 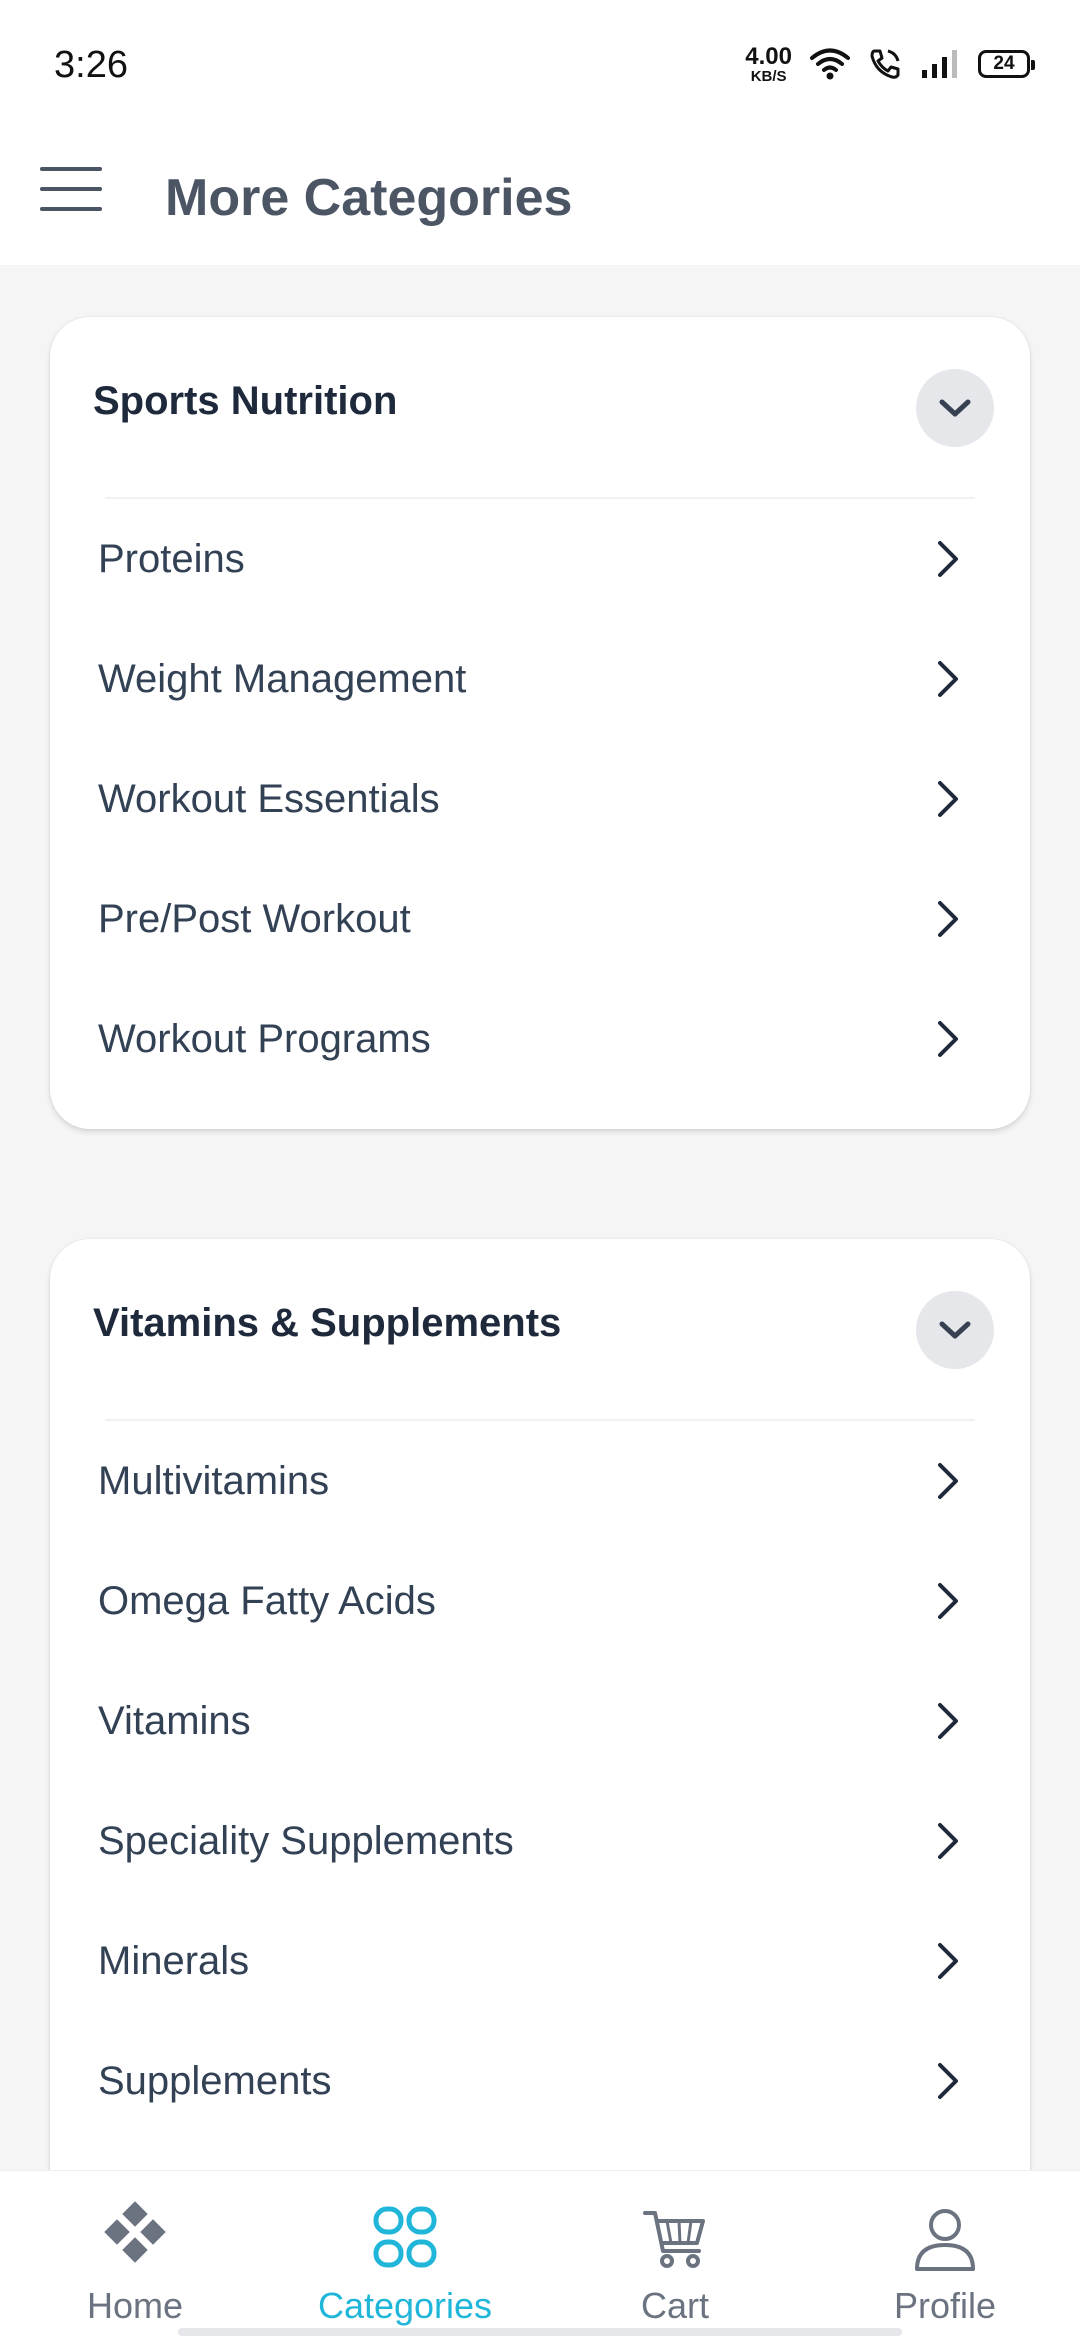 I want to click on nav-categories: Categories, so click(x=405, y=2266).